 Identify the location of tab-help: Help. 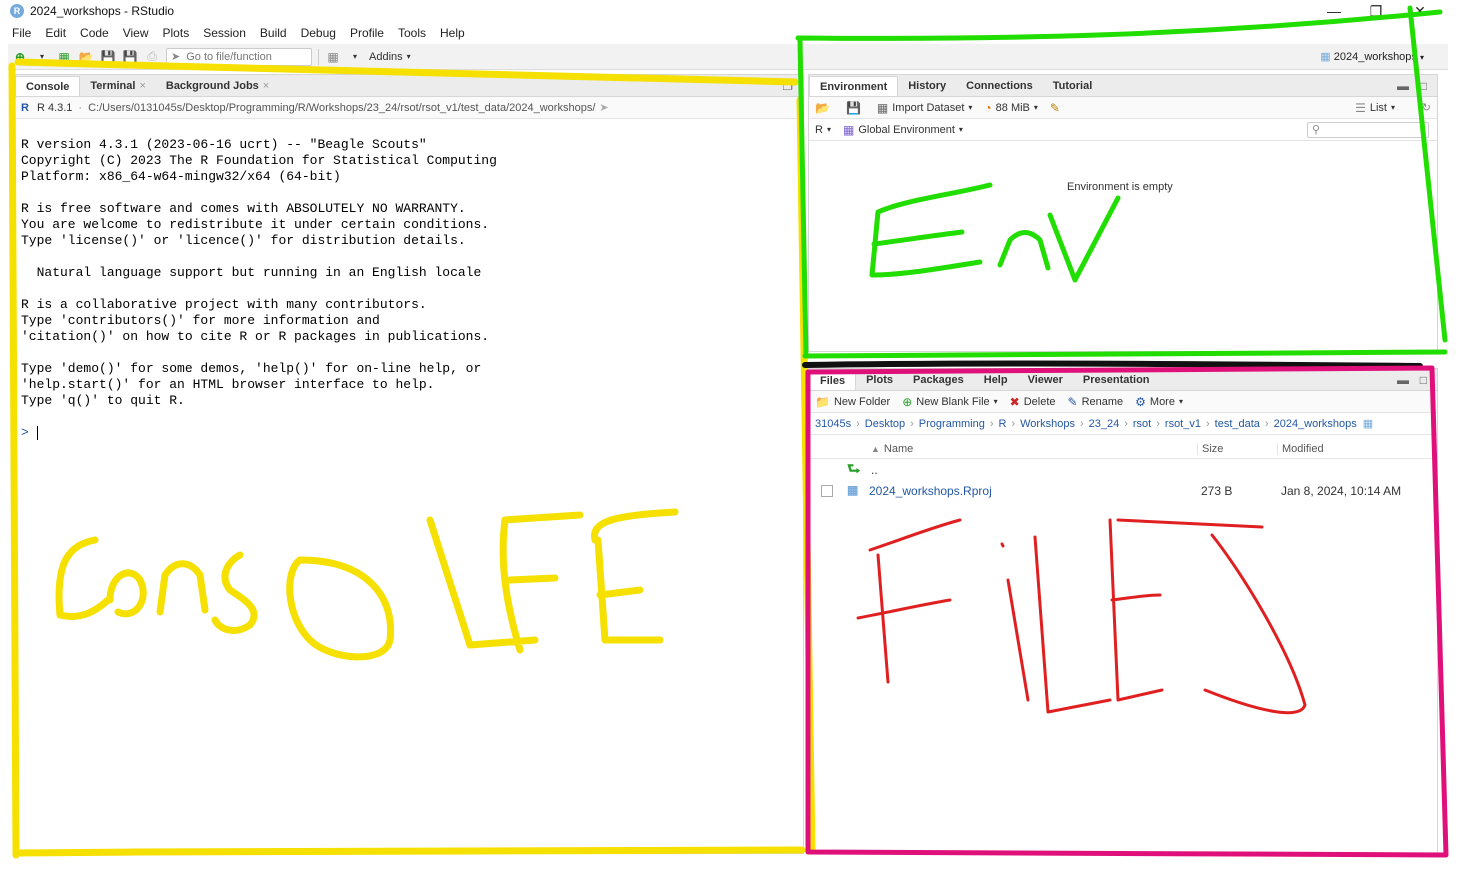
(996, 380).